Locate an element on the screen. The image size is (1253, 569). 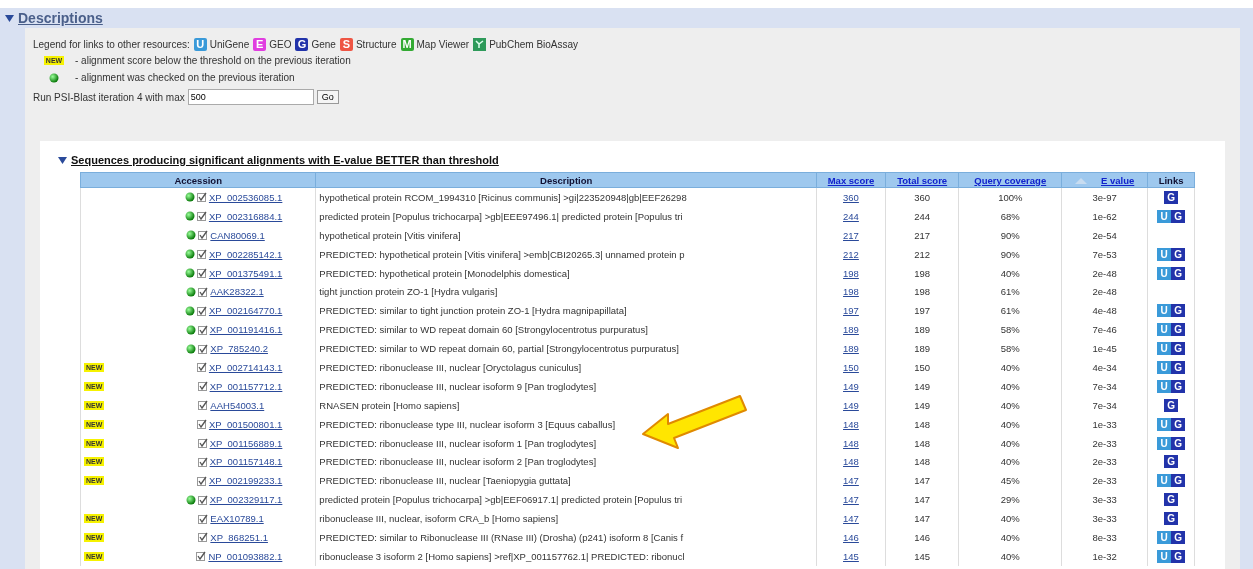
score-value-link: 212 is located at coordinates (851, 254).